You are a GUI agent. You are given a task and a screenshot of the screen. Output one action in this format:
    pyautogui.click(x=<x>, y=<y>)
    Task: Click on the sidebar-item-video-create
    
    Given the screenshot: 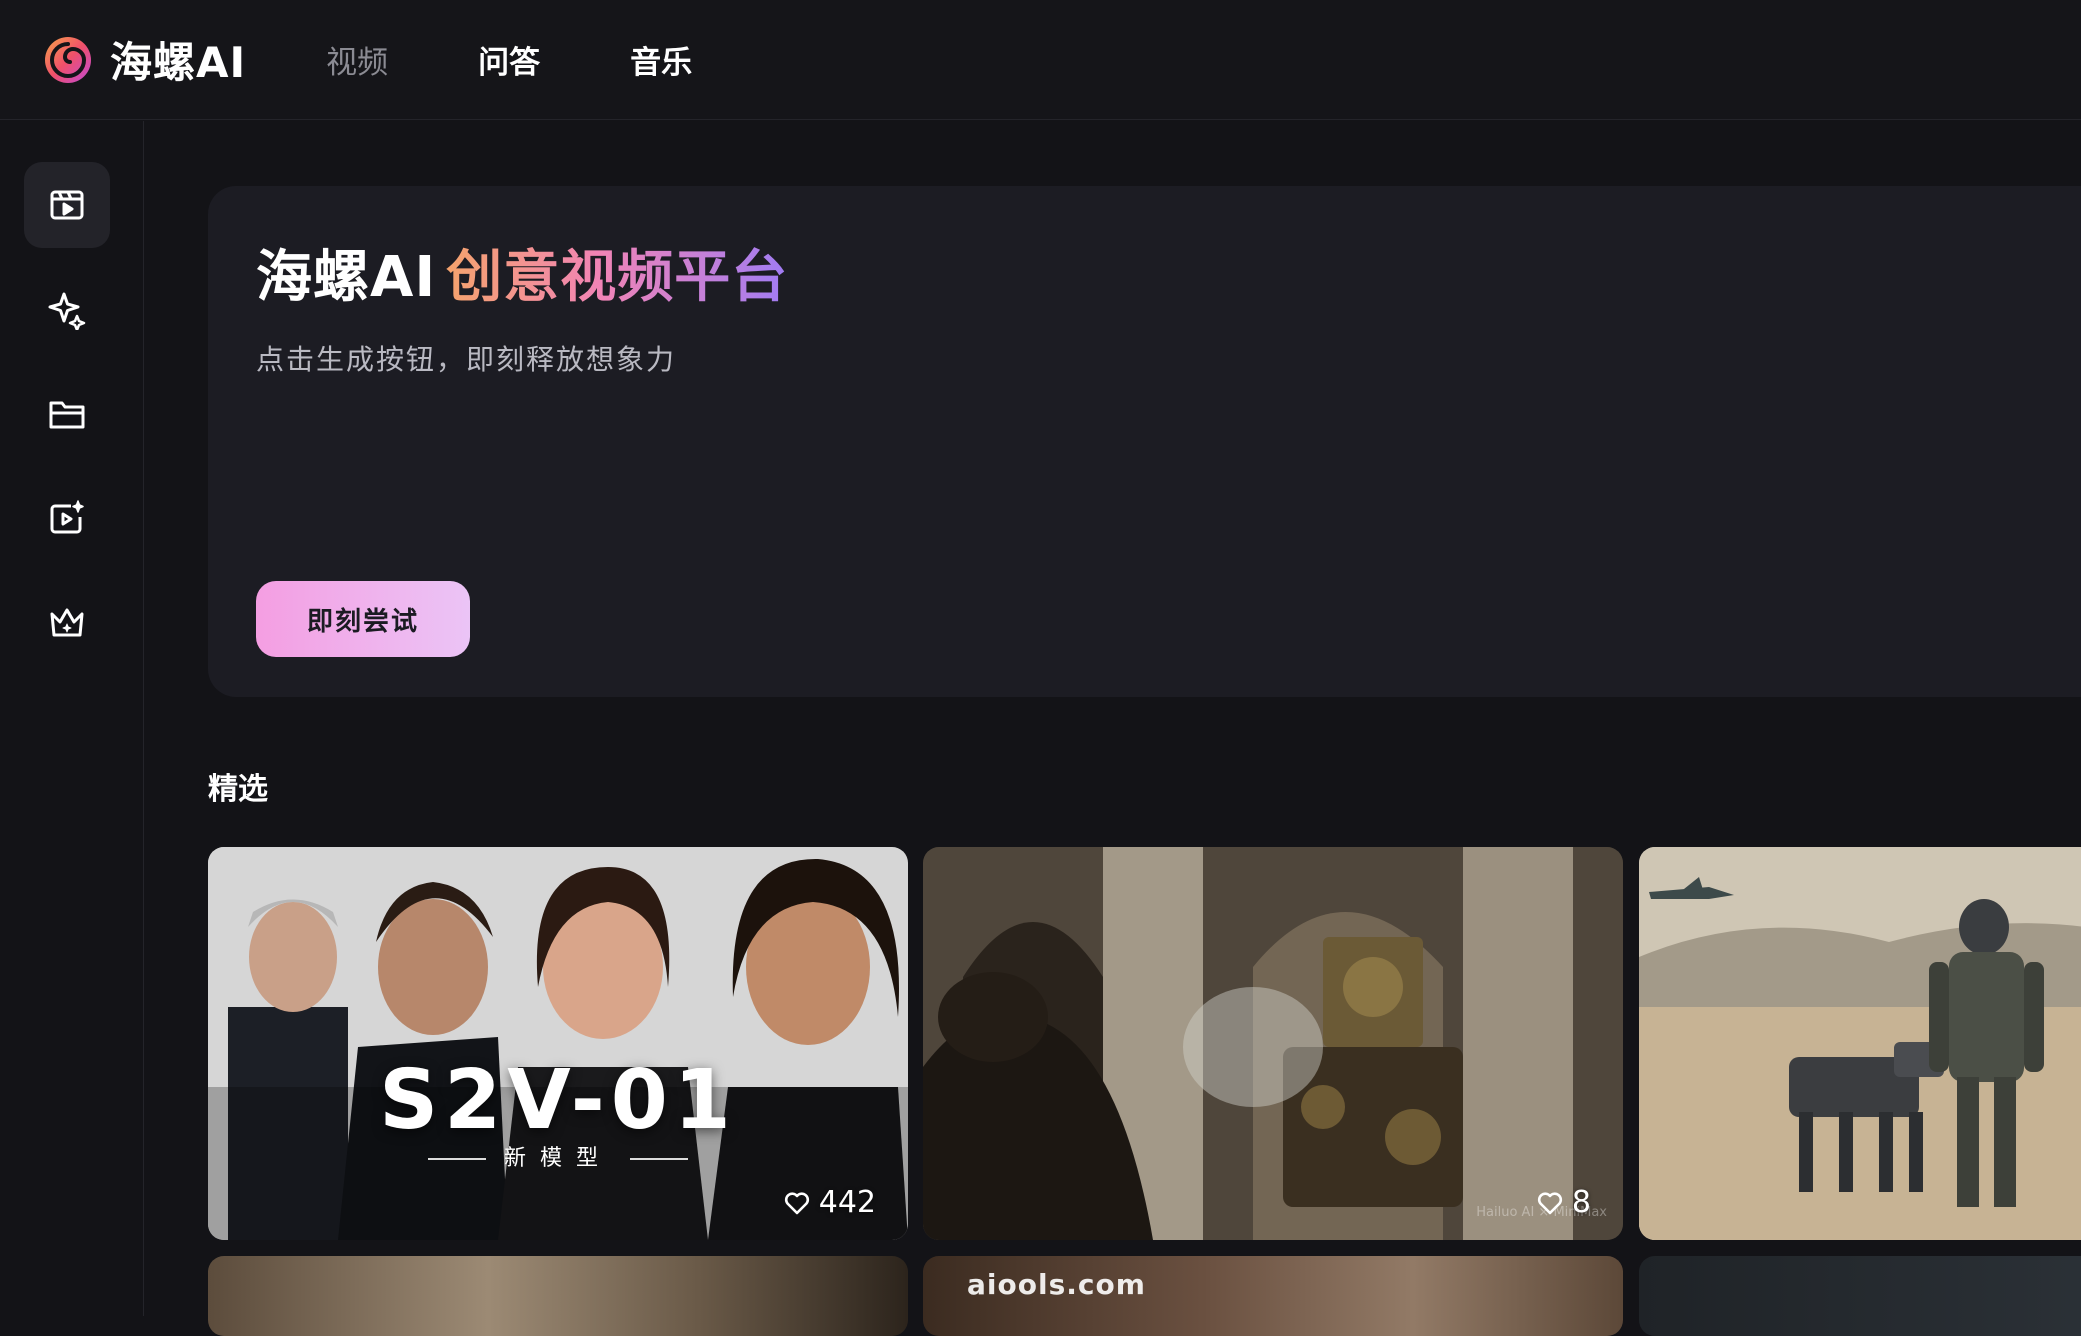 What is the action you would take?
    pyautogui.click(x=67, y=518)
    